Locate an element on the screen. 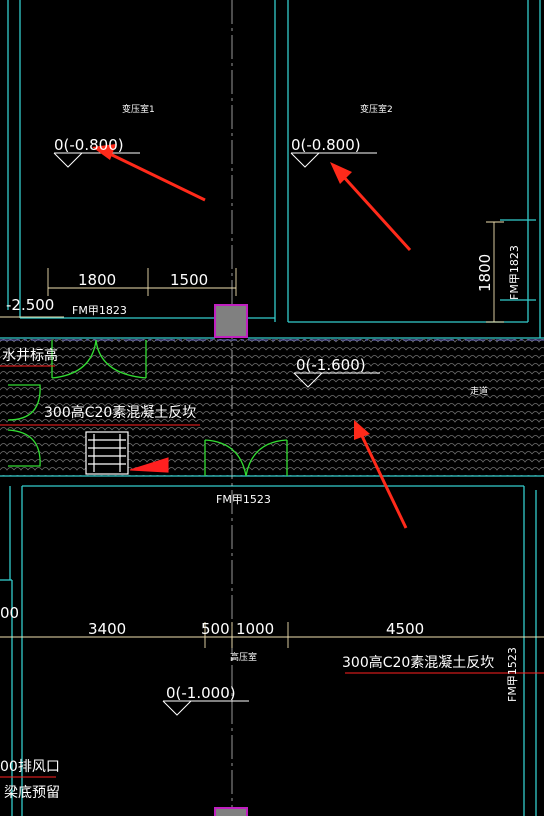 The image size is (544, 816). elevation-label-corridor: 0(-1.600) is located at coordinates (331, 365).